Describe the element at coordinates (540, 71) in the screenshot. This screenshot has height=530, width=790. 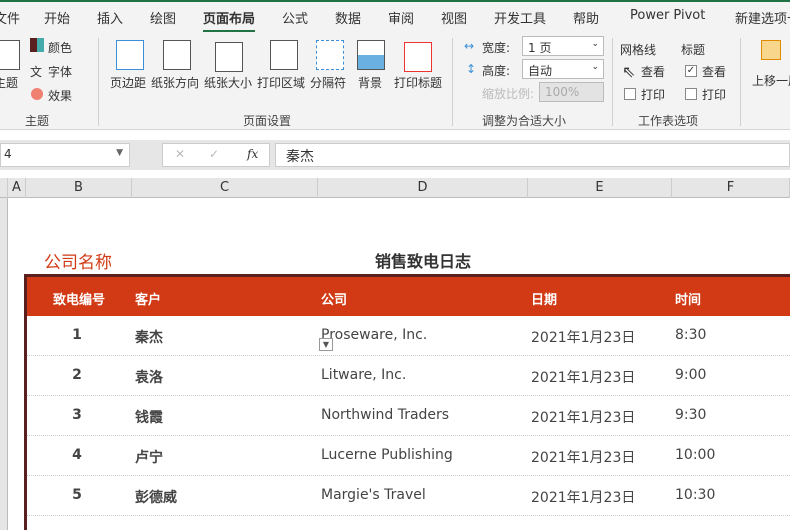
I see `height-value: 自动` at that location.